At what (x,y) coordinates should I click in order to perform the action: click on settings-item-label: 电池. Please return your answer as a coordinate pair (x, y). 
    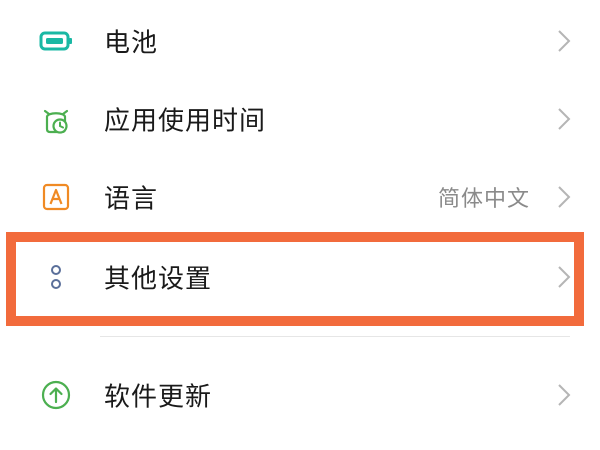
    Looking at the image, I should click on (131, 43).